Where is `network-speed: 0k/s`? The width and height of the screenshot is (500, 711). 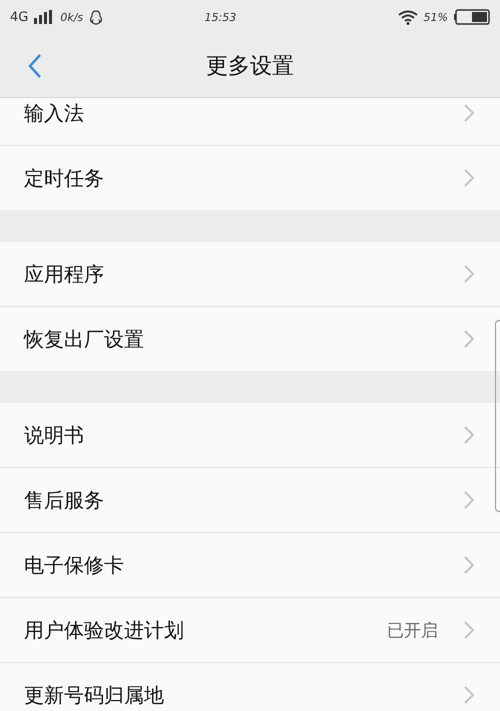
network-speed: 0k/s is located at coordinates (72, 17).